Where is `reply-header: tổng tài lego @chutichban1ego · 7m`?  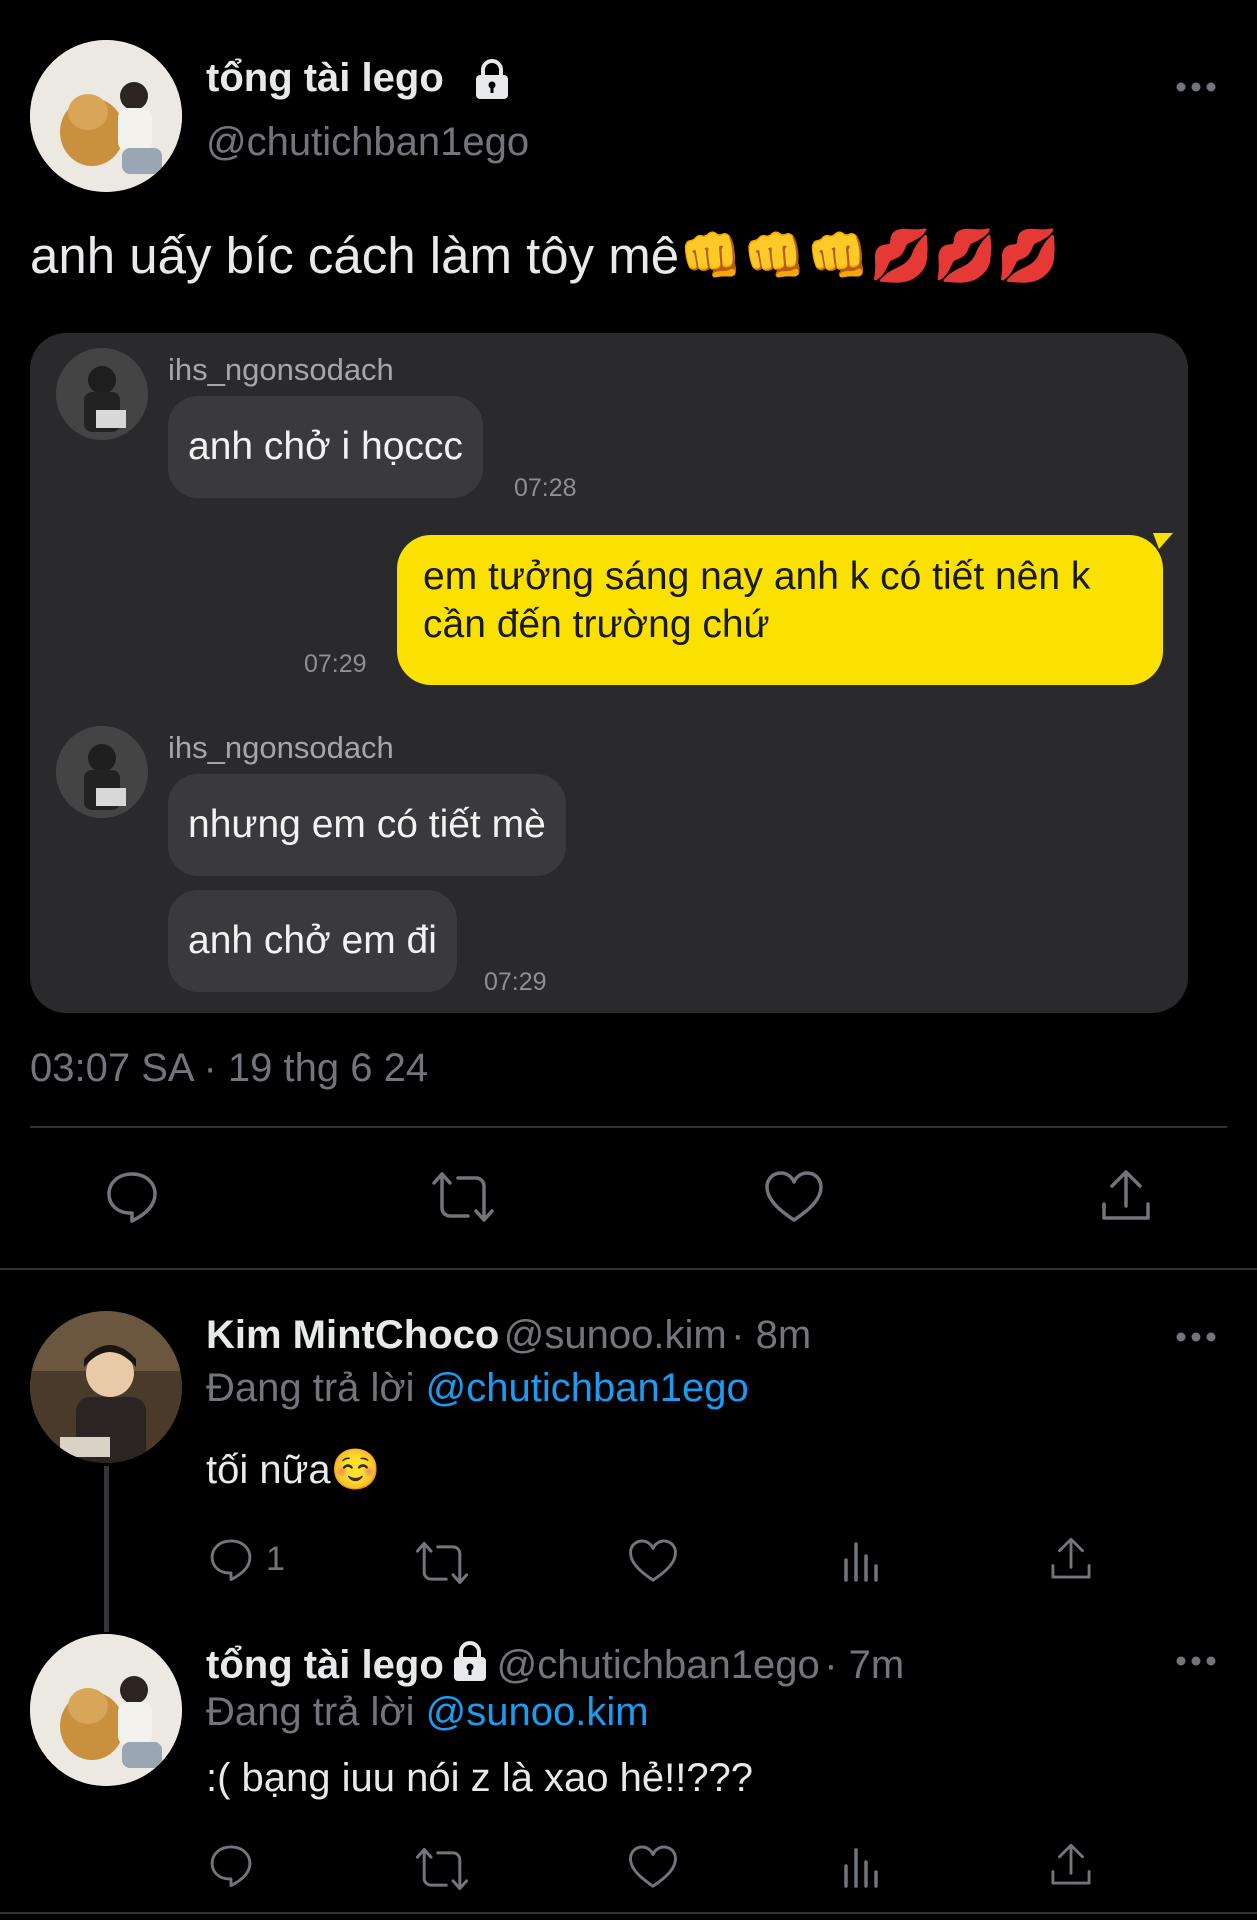 reply-header: tổng tài lego @chutichban1ego · 7m is located at coordinates (555, 1664).